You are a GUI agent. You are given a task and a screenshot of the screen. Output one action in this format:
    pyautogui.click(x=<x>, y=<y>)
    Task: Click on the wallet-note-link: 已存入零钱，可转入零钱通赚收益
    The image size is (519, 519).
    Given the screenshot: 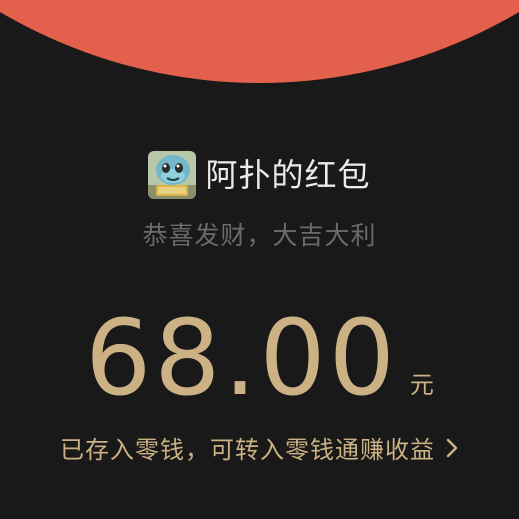 What is the action you would take?
    pyautogui.click(x=259, y=447)
    